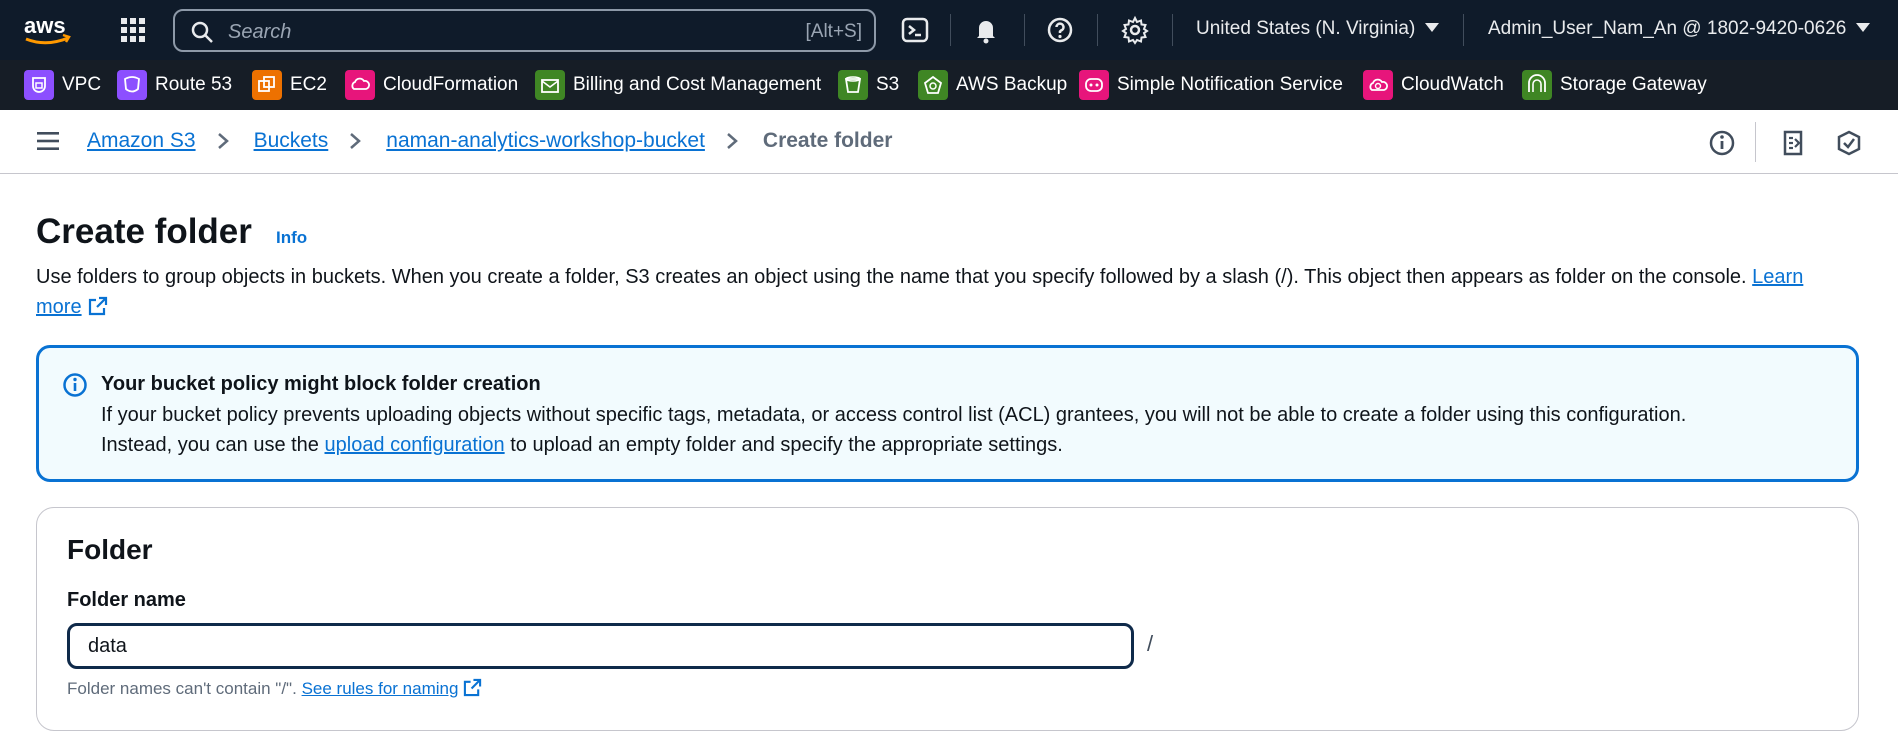  Describe the element at coordinates (415, 445) in the screenshot. I see `upload-configuration-link: upload configuration` at that location.